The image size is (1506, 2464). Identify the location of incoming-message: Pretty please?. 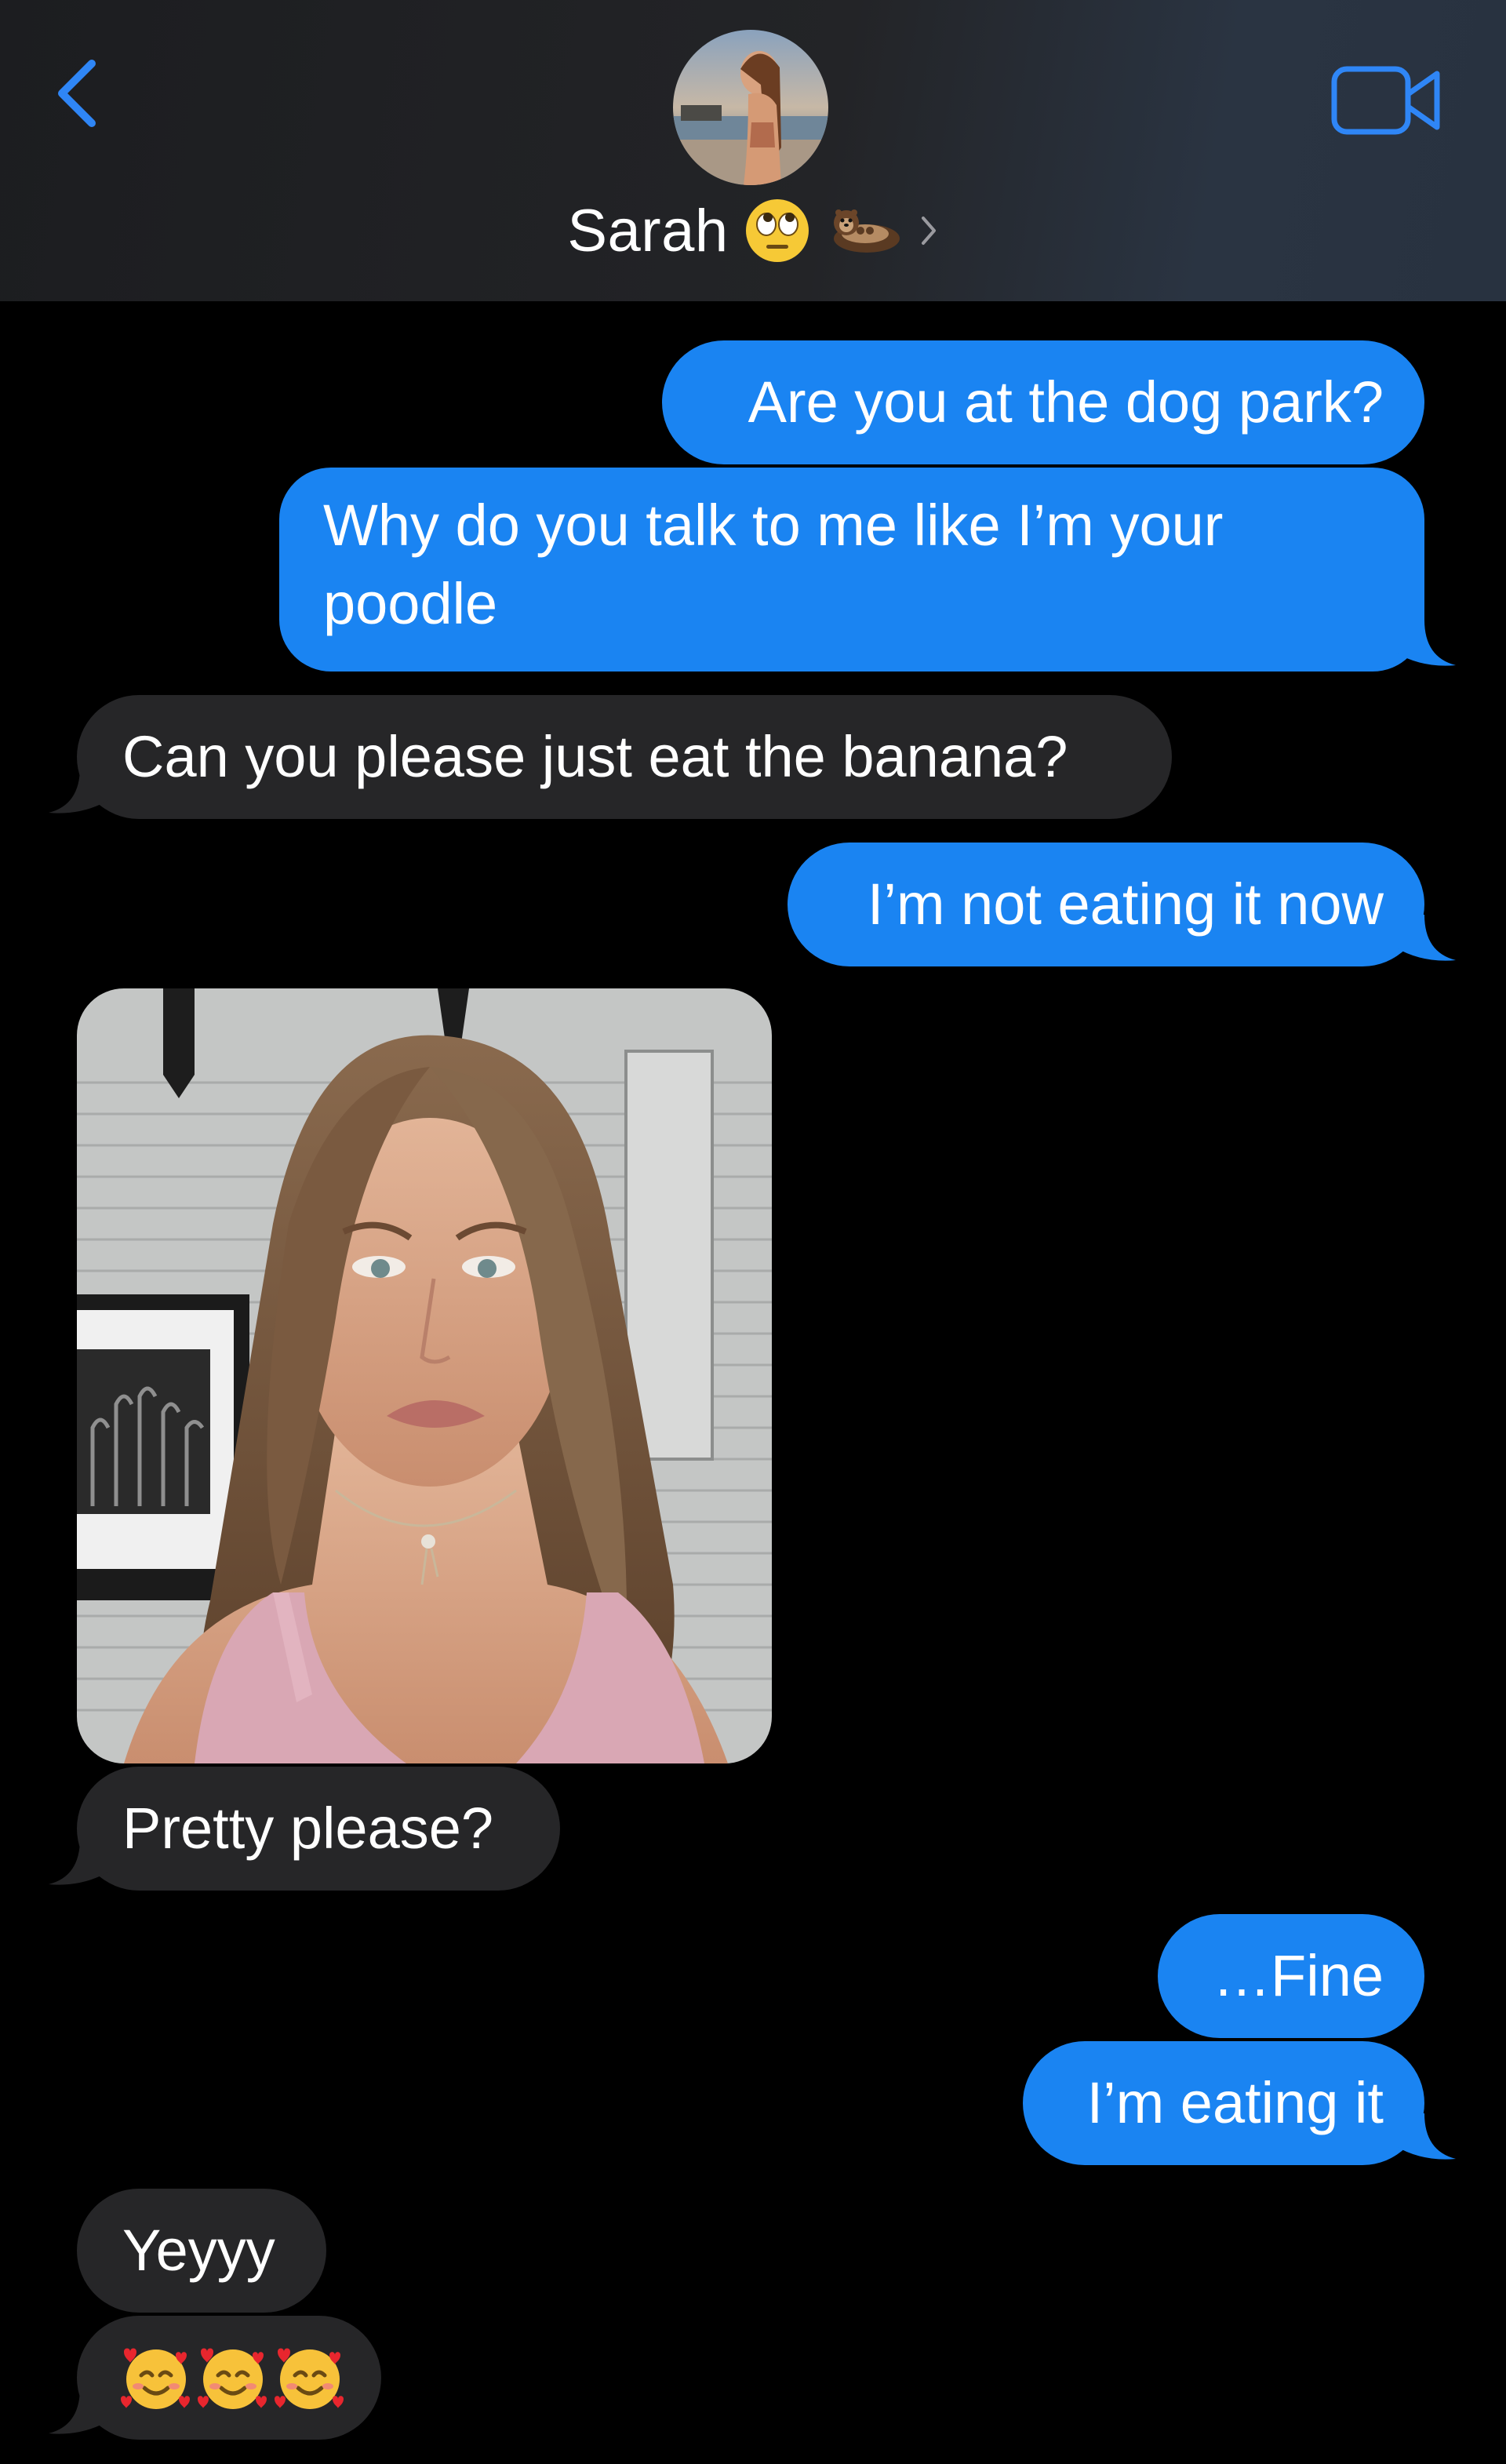
(318, 1829).